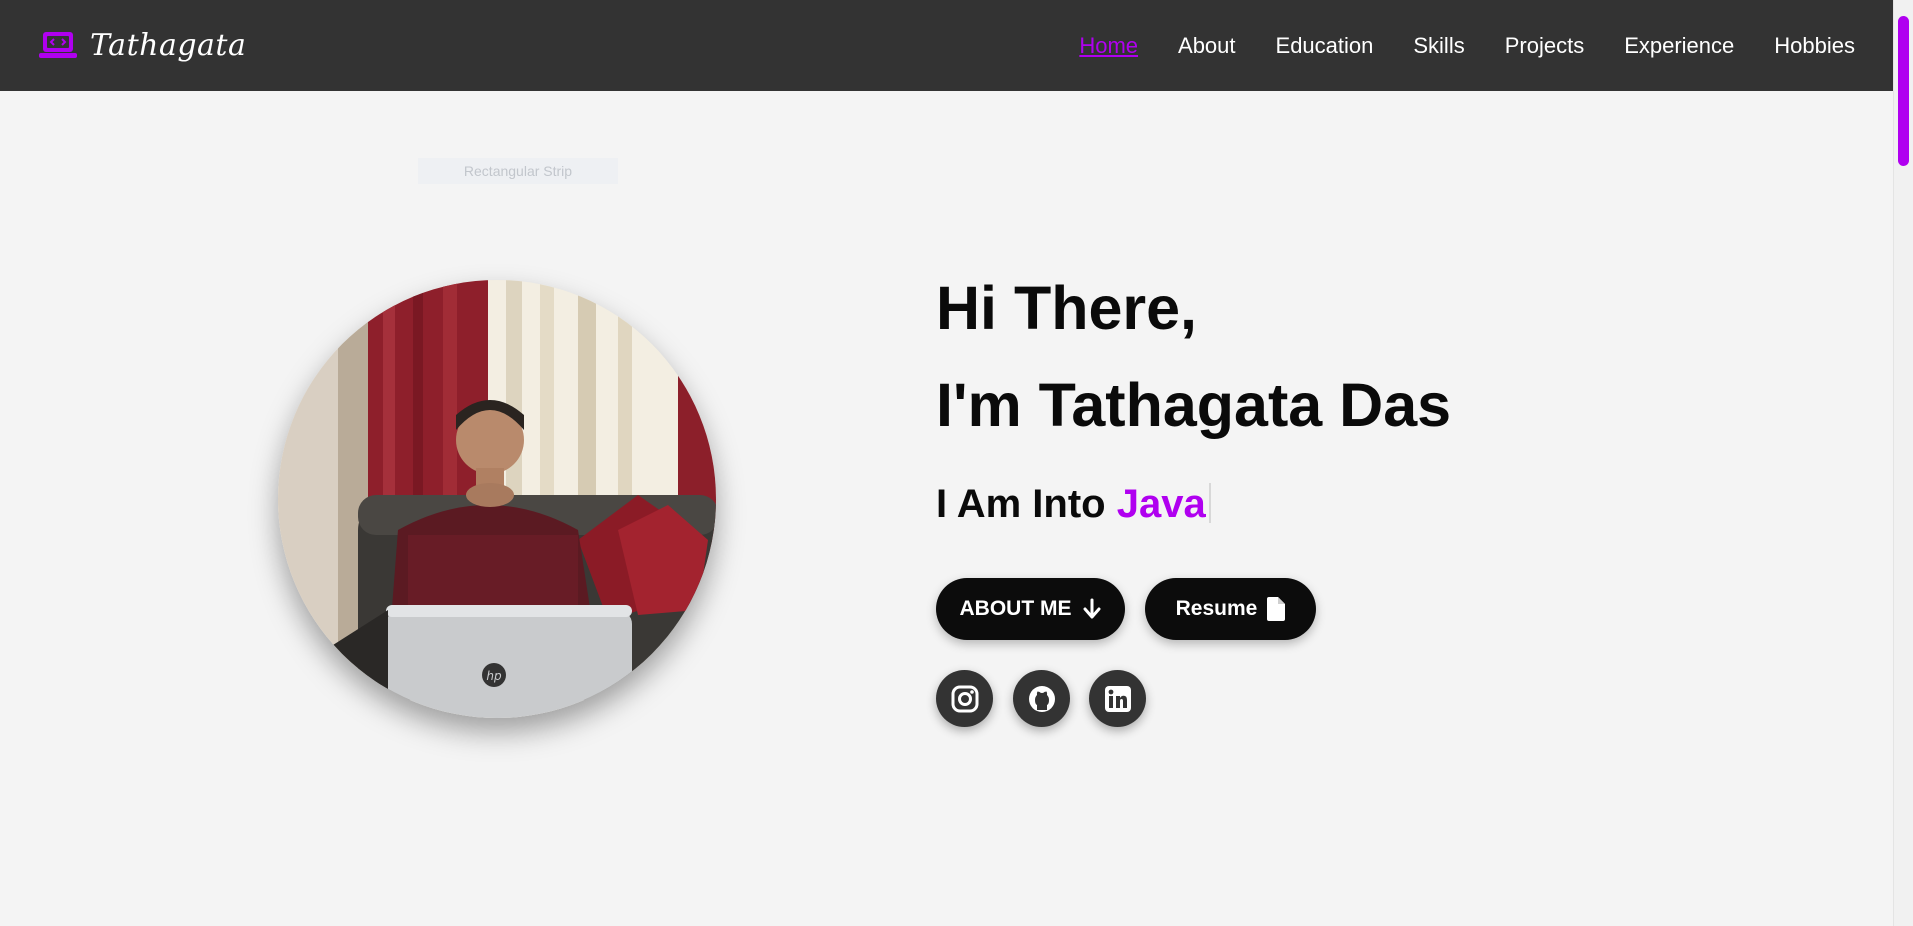  I want to click on brand-logo: Tathagata, so click(142, 45).